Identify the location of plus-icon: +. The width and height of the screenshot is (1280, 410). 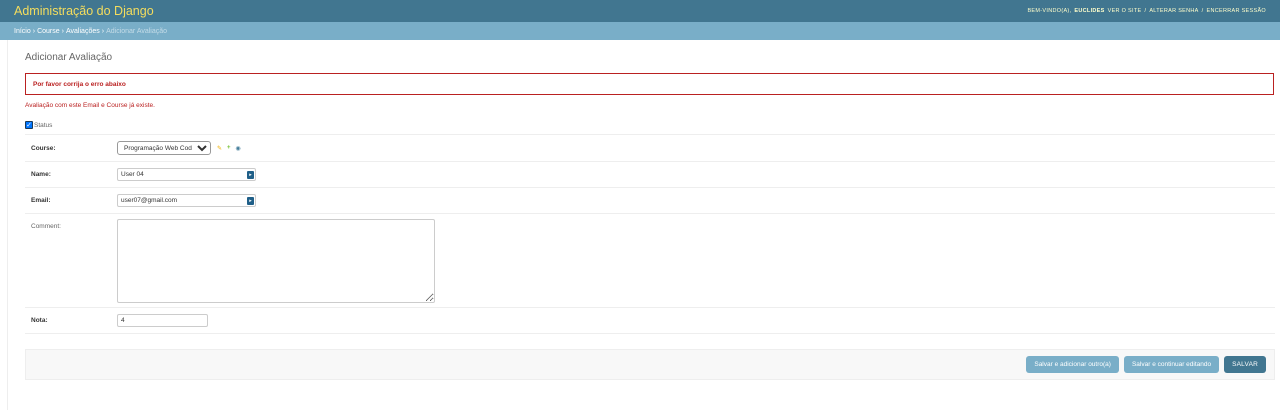
(229, 148).